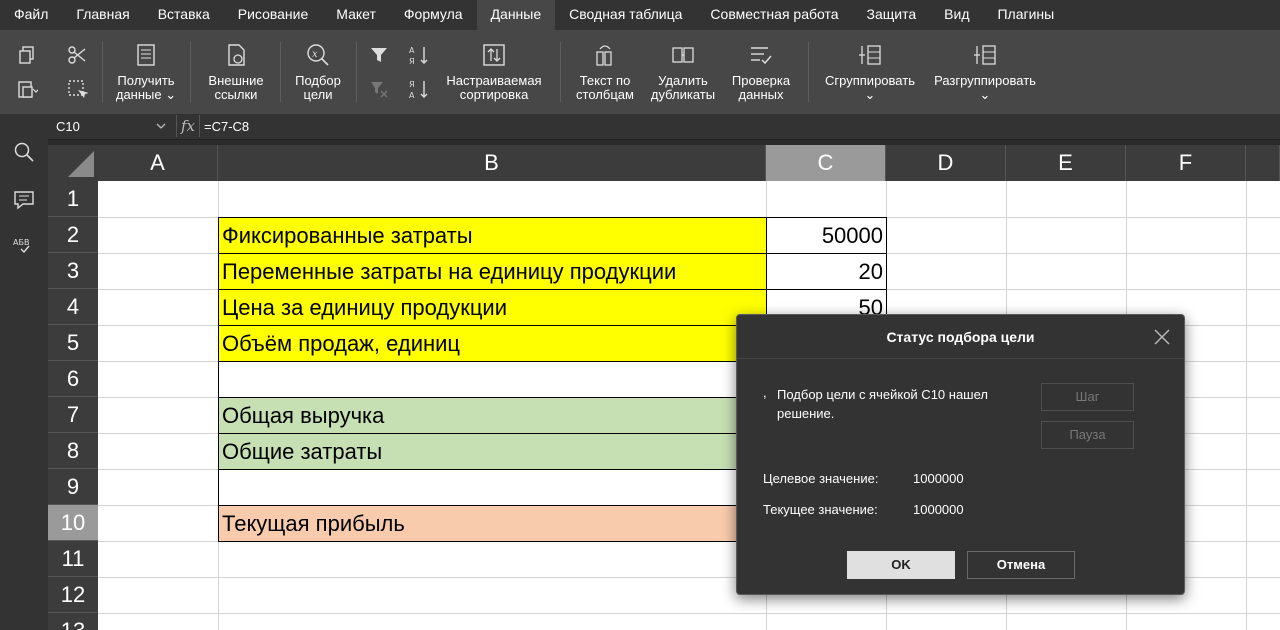 The image size is (1280, 630). What do you see at coordinates (73, 415) in the screenshot?
I see `row-header-7: 7` at bounding box center [73, 415].